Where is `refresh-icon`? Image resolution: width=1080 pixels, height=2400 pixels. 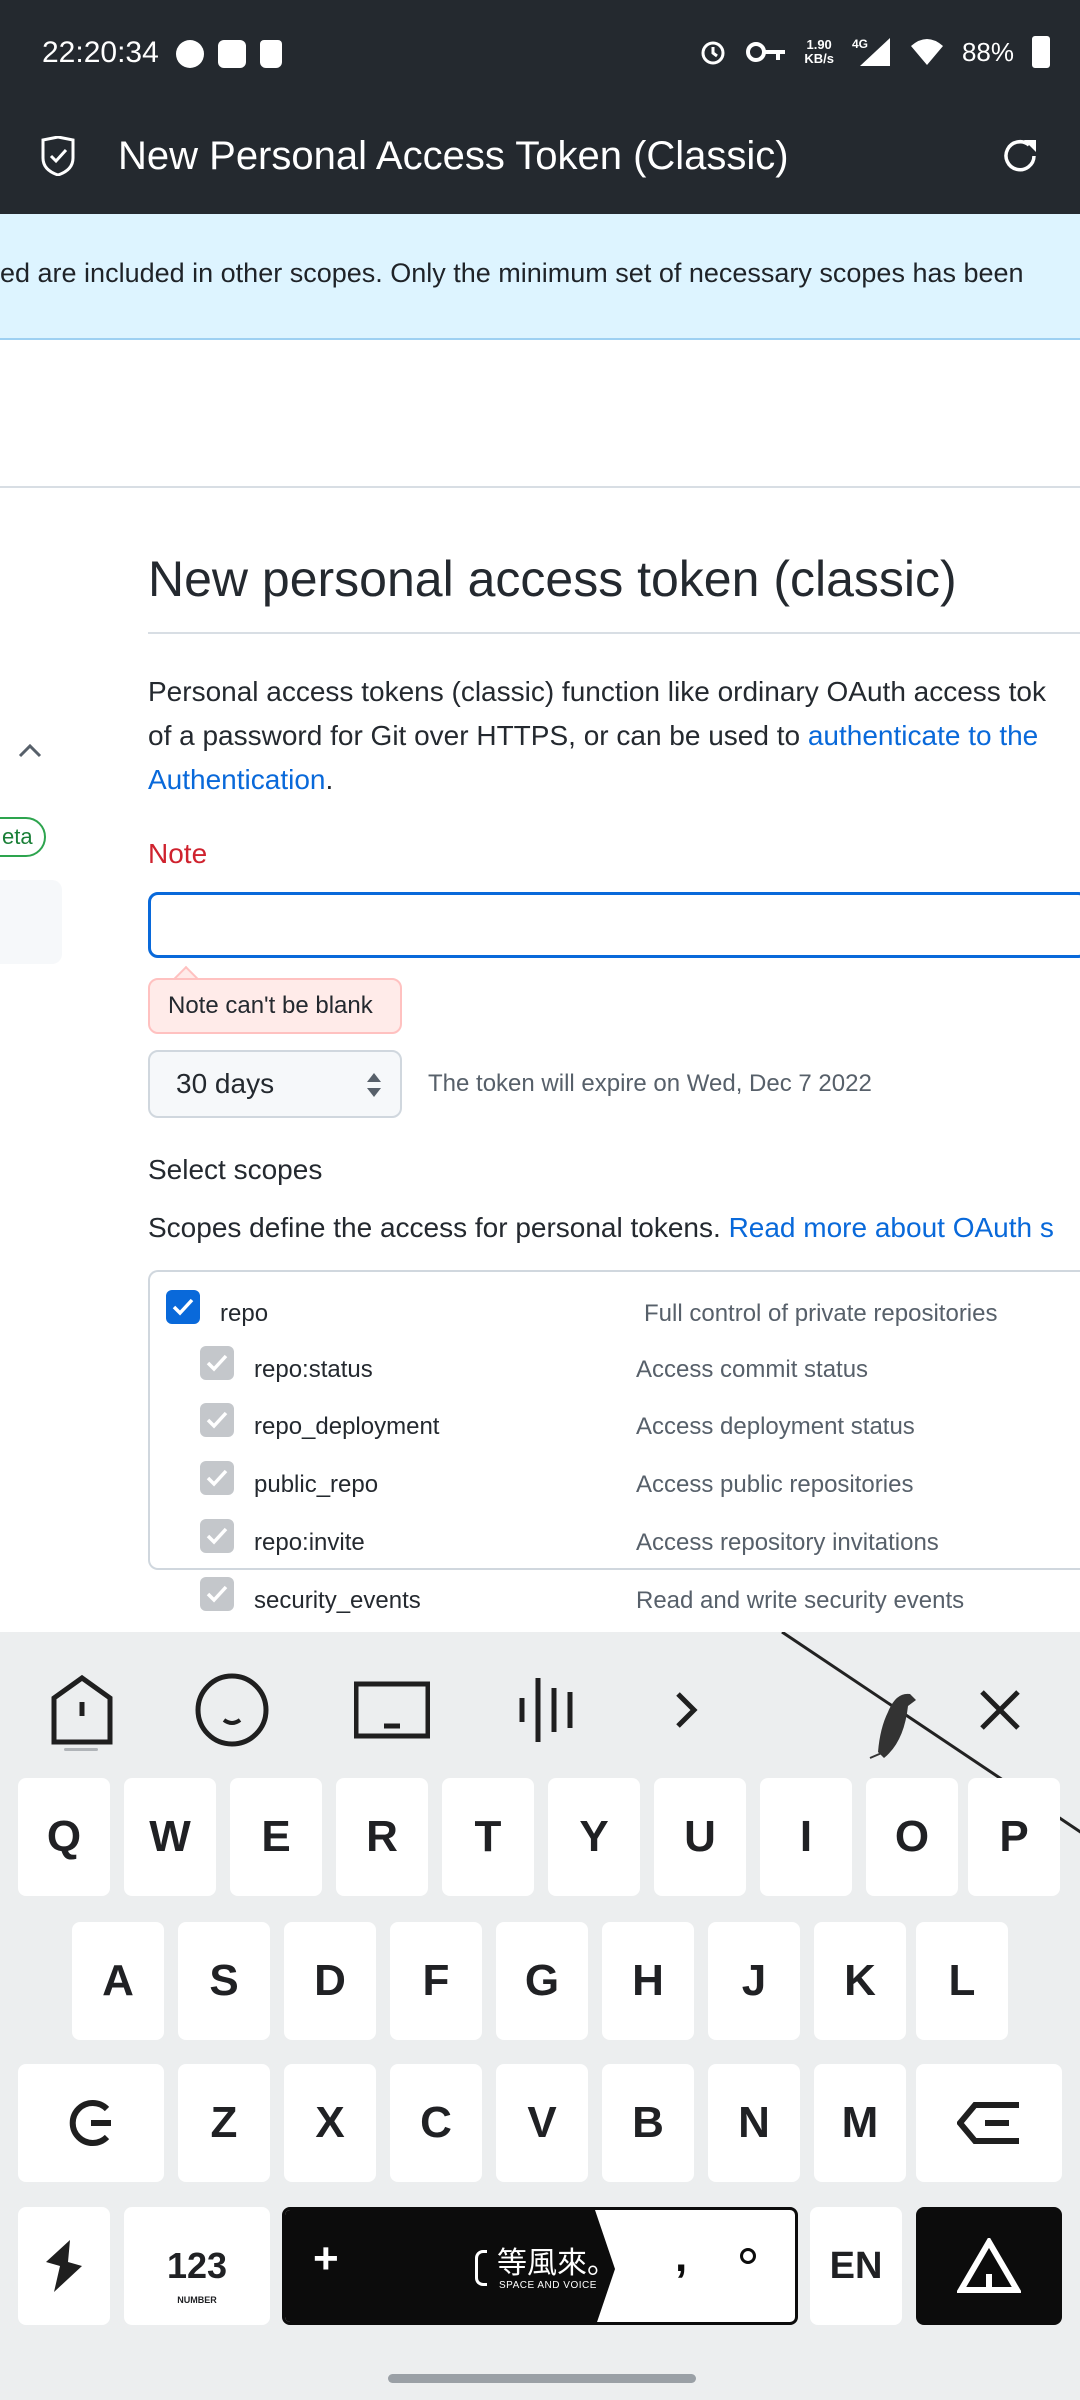 refresh-icon is located at coordinates (1020, 156).